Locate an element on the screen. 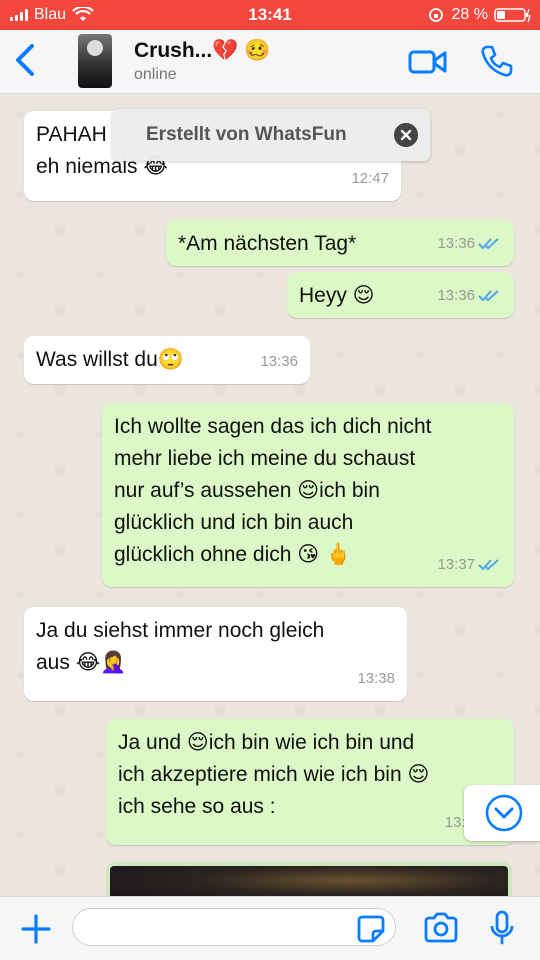 The height and width of the screenshot is (960, 540). message-meta: 13:37 is located at coordinates (469, 565).